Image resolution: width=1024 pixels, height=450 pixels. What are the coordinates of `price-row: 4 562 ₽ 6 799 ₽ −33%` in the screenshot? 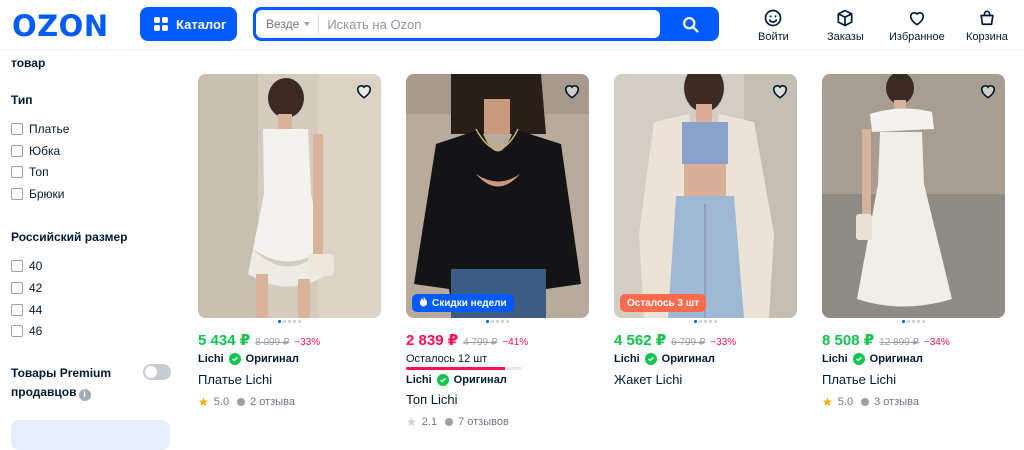 It's located at (675, 340).